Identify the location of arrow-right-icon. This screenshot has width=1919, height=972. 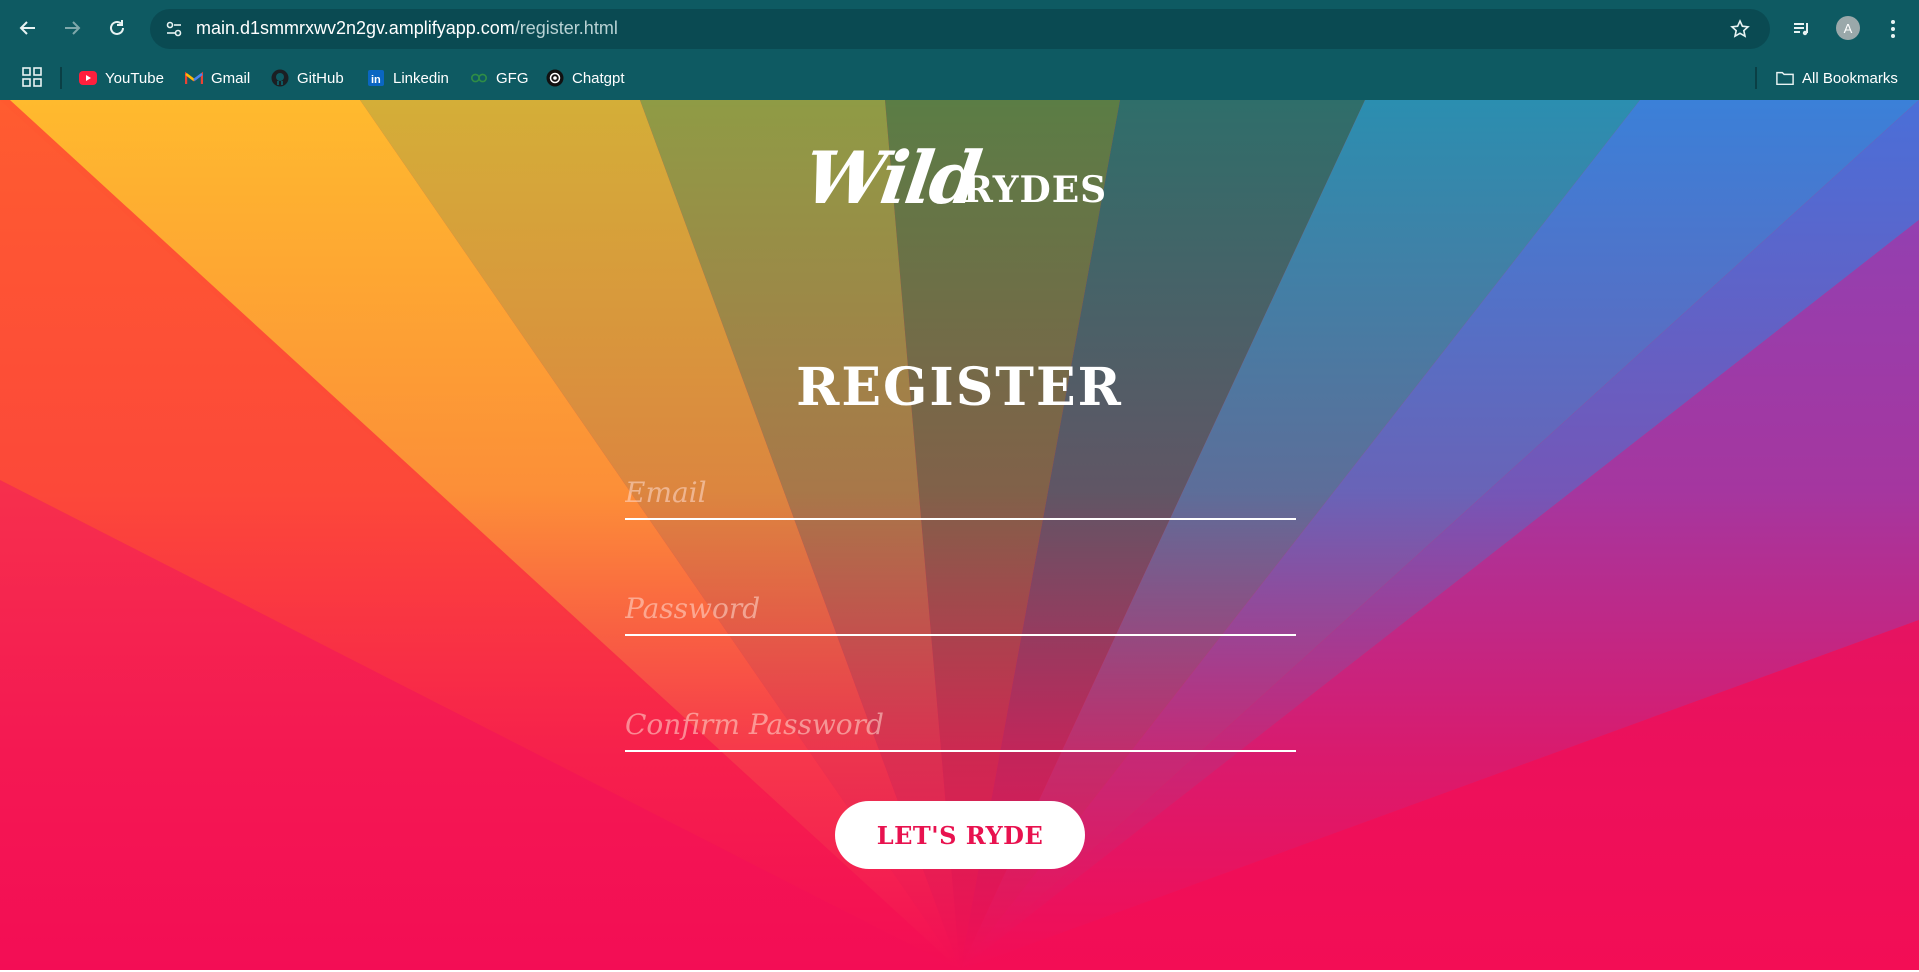
(73, 28).